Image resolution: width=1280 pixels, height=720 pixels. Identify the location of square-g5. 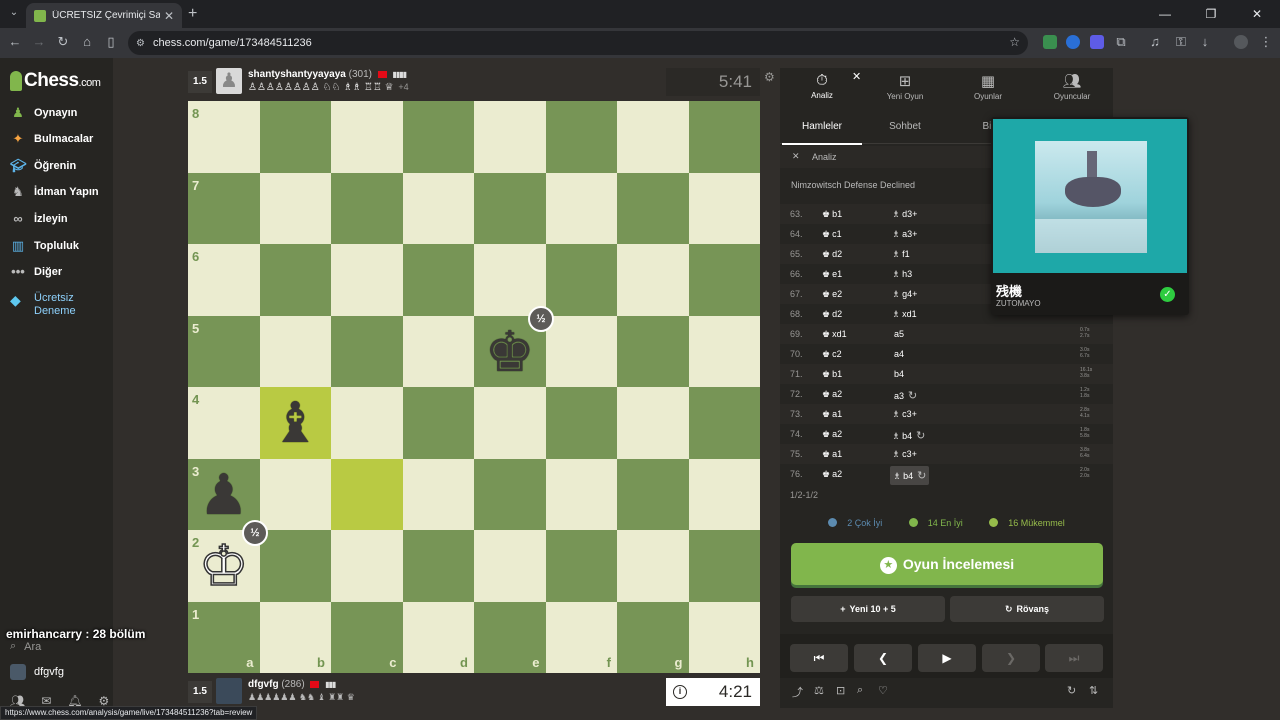
(653, 351).